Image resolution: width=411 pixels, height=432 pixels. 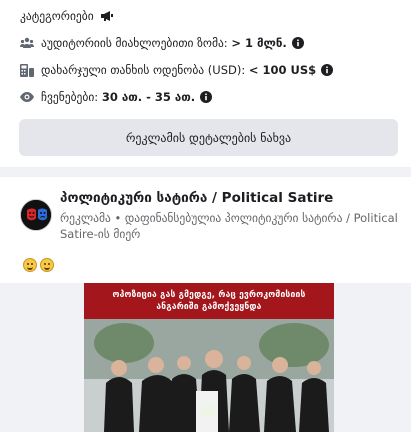 I want to click on audience-label: აუდიტორიის მიახლოებითი ზომა:, so click(x=134, y=43).